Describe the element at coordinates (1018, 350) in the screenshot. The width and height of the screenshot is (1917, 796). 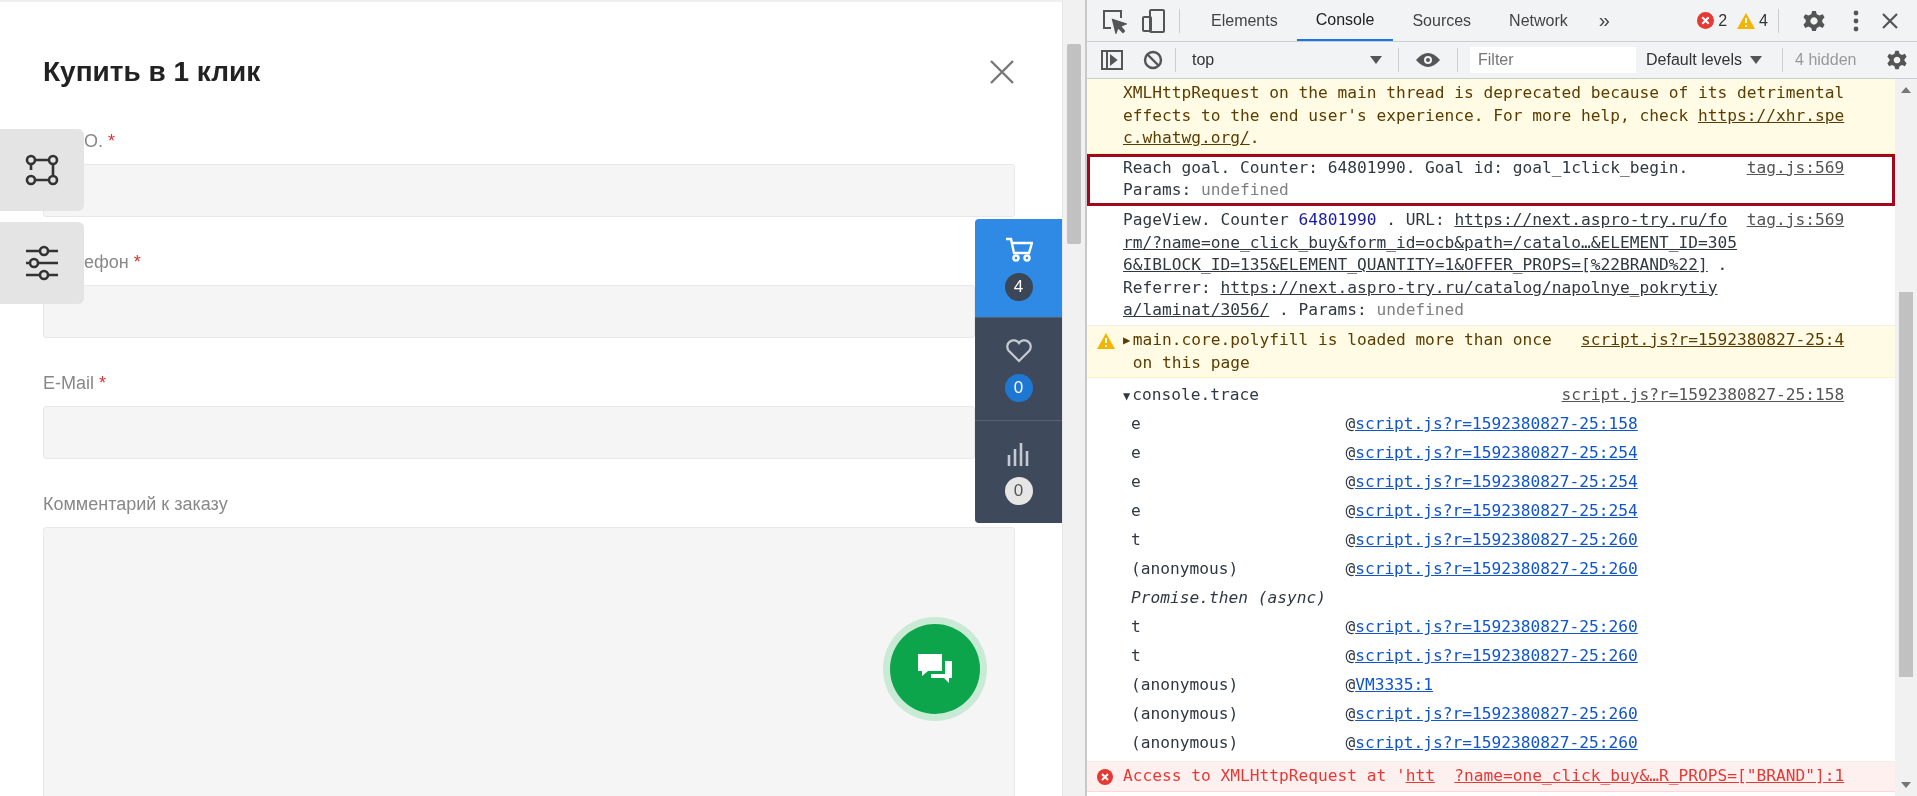
I see `heart-icon` at that location.